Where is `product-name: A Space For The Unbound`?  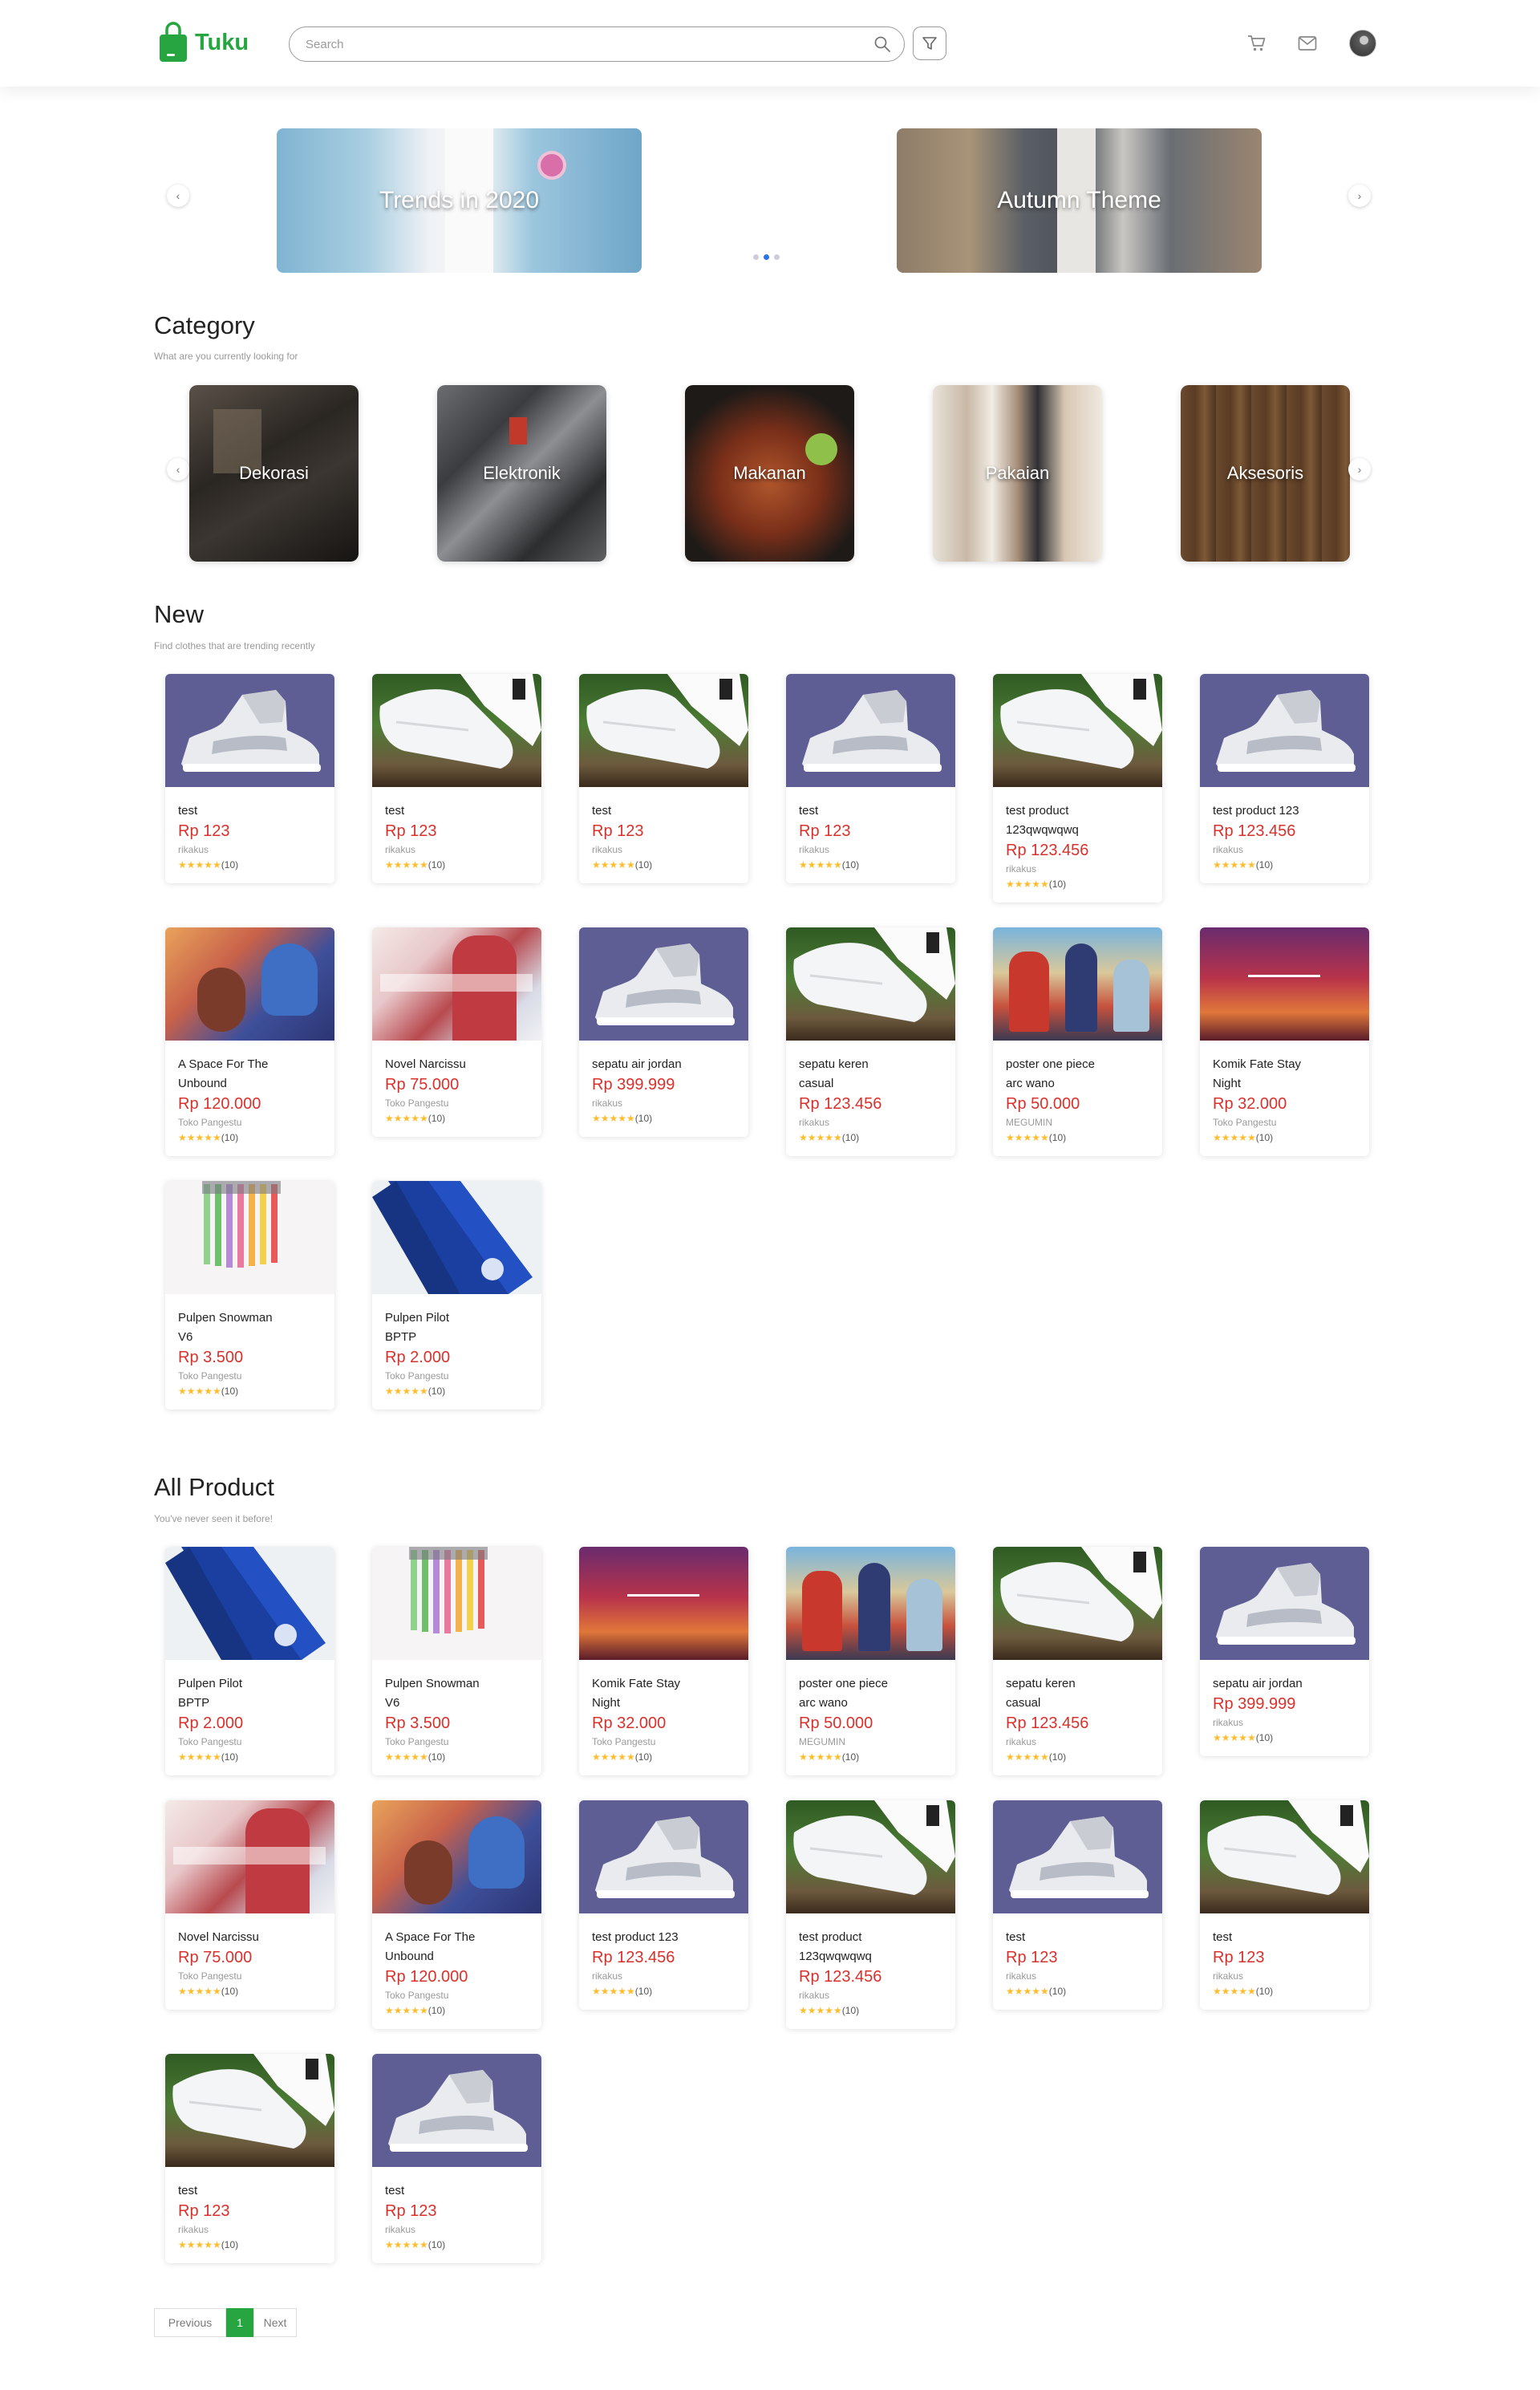
product-name: A Space For The Unbound is located at coordinates (433, 1947).